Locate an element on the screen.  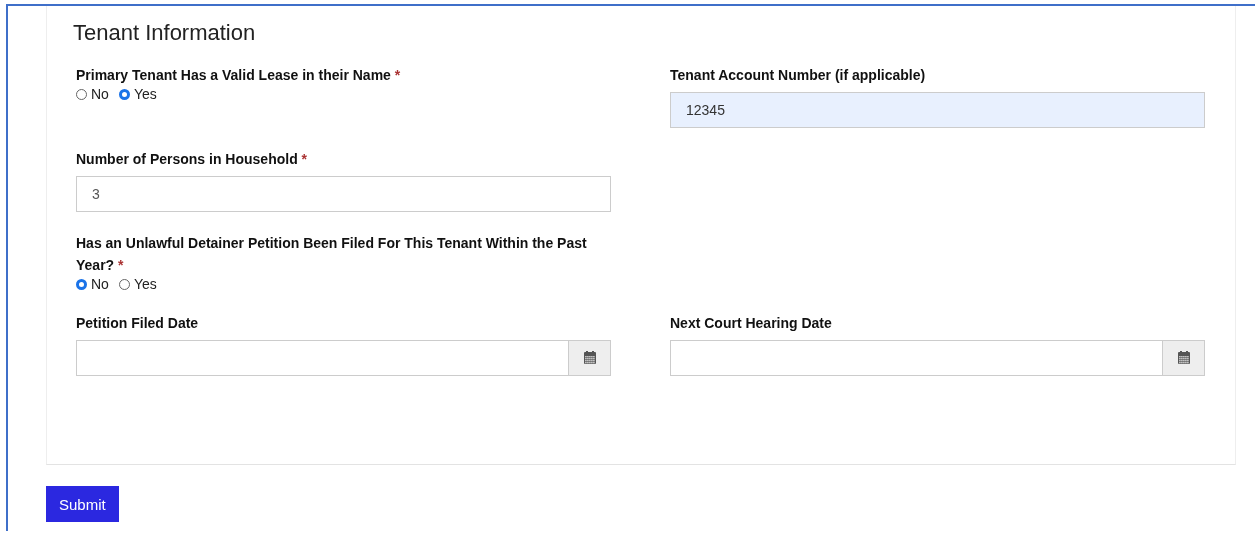
section-title: Tenant Information is located at coordinates (165, 33).